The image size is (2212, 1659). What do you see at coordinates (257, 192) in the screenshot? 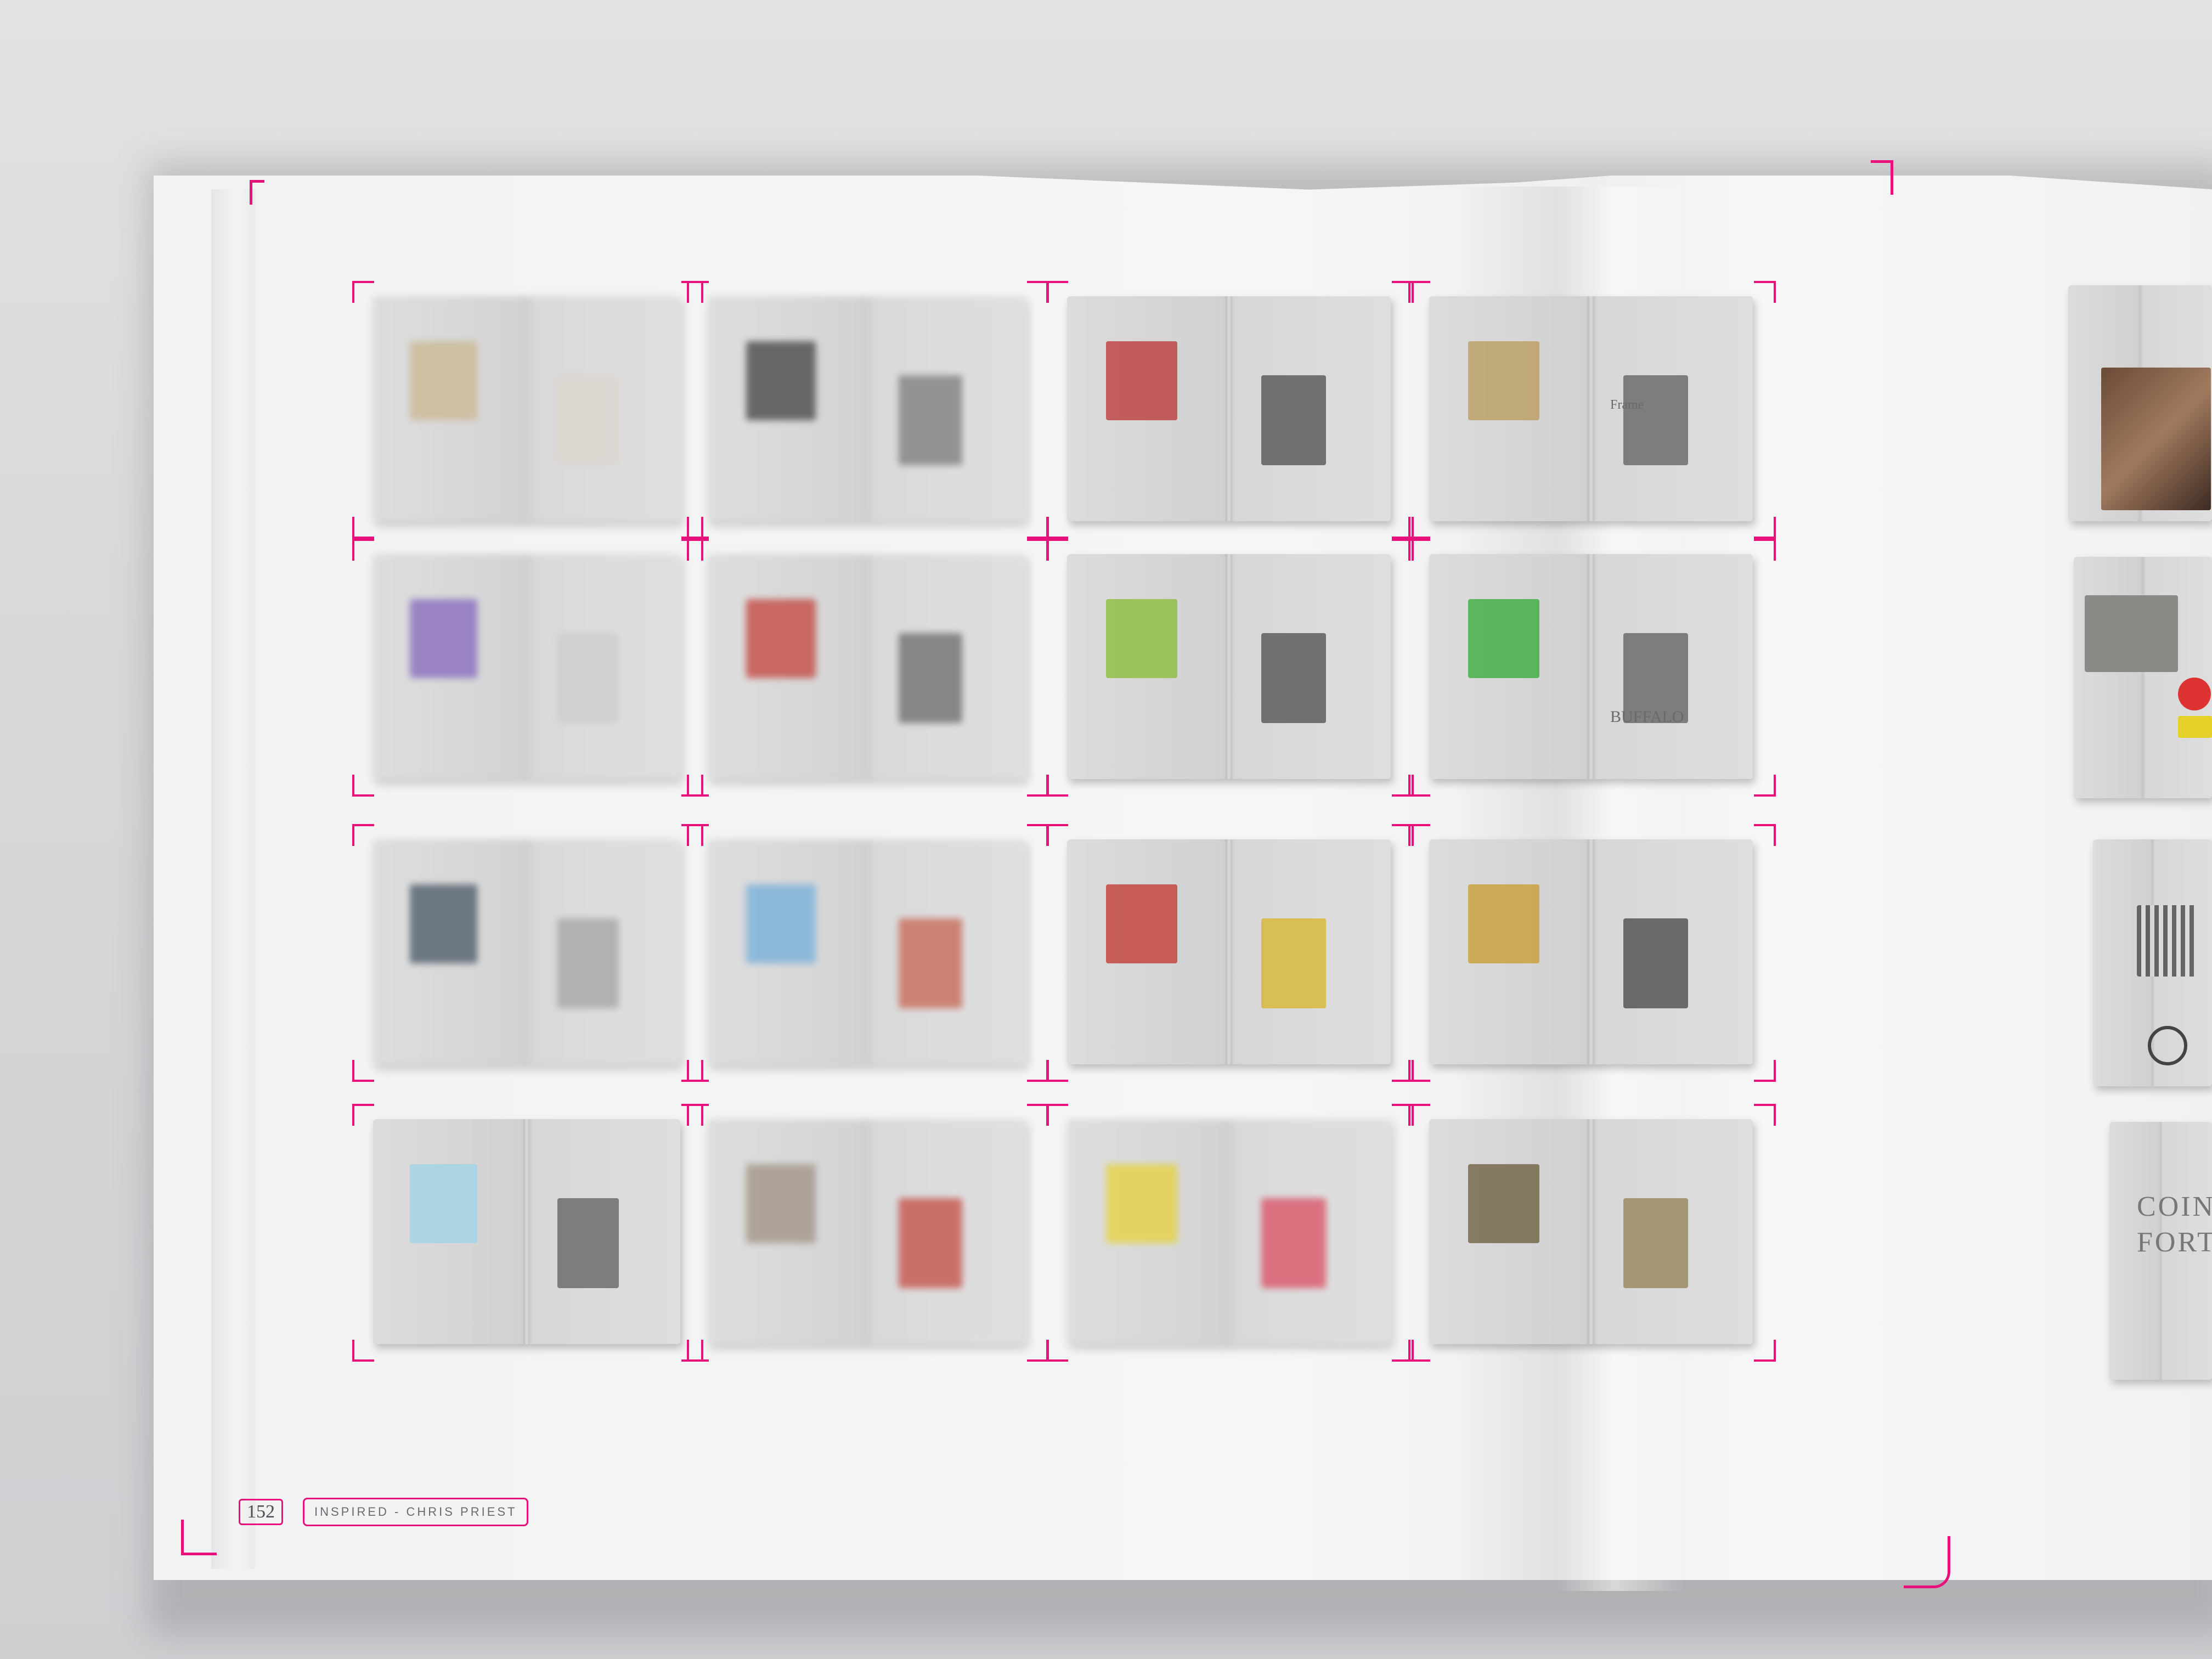
I see `page-crop-mark-top-left` at bounding box center [257, 192].